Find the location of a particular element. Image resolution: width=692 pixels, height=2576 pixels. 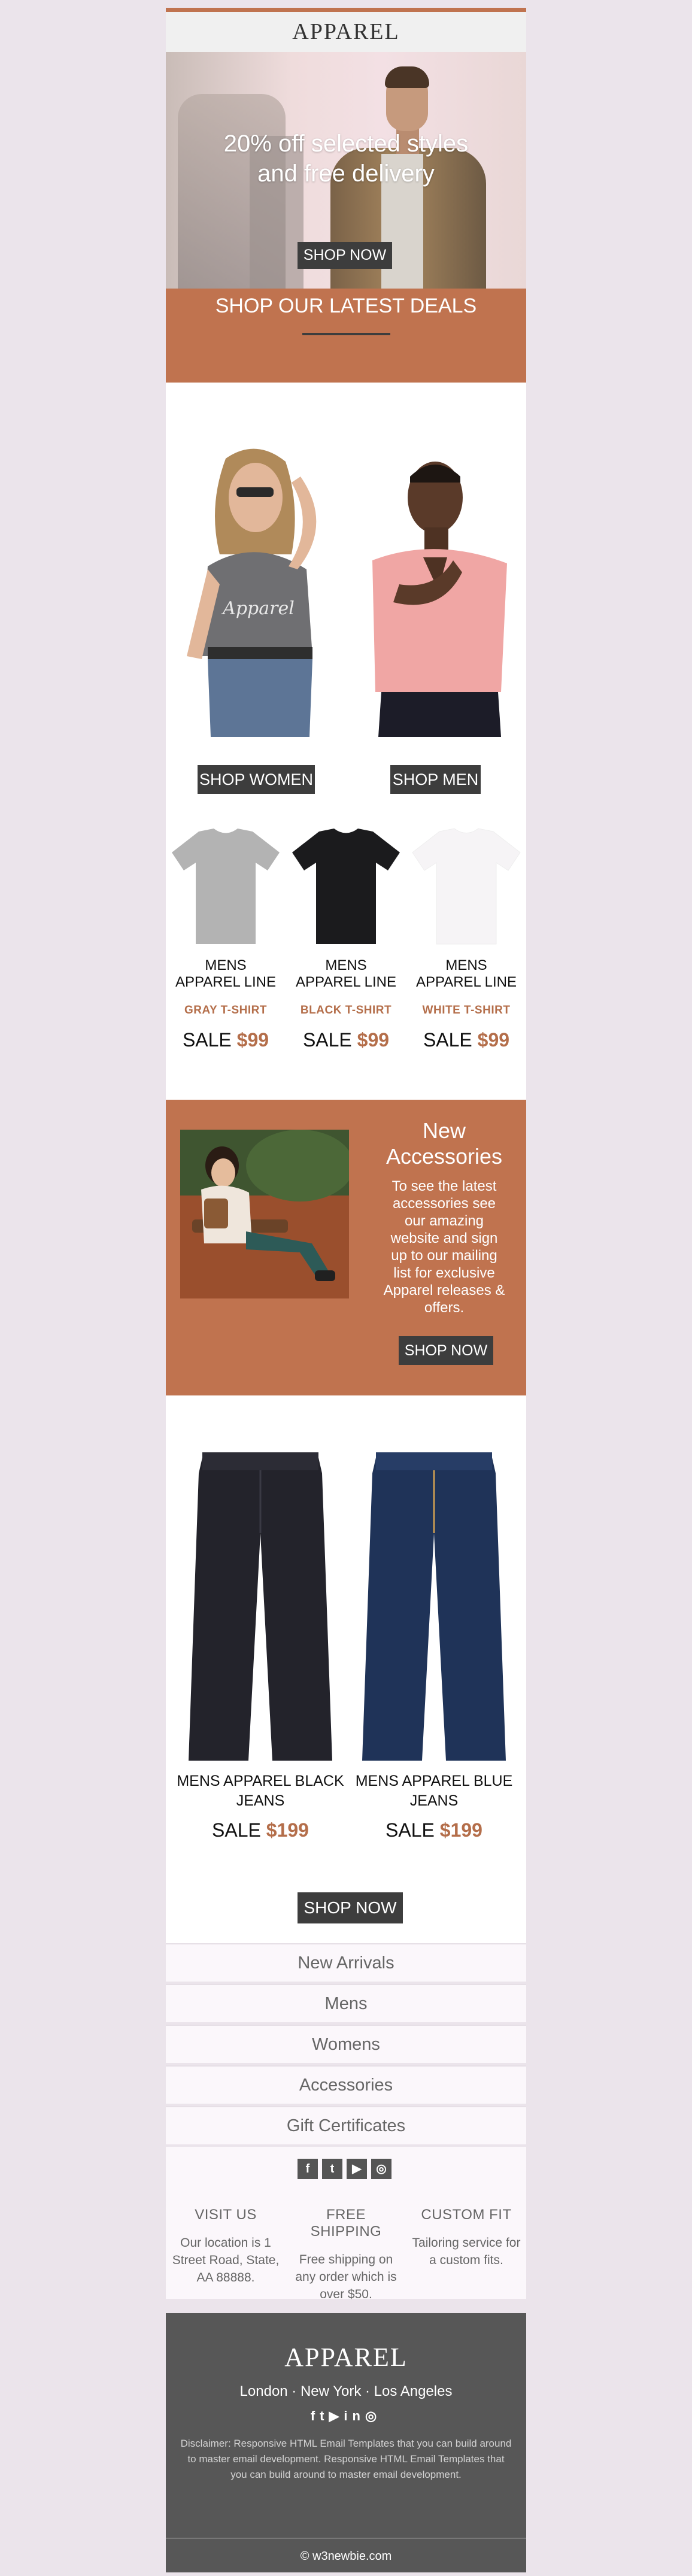

brand-header: APPAREL is located at coordinates (346, 32).